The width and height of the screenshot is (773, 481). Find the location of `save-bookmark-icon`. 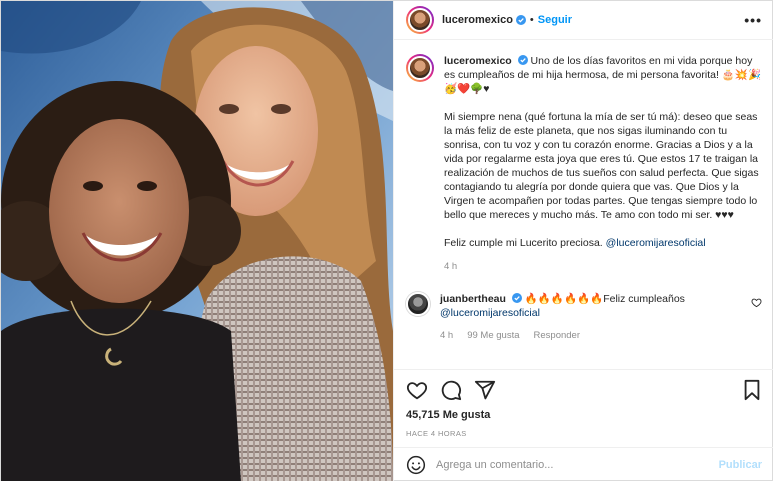

save-bookmark-icon is located at coordinates (752, 390).